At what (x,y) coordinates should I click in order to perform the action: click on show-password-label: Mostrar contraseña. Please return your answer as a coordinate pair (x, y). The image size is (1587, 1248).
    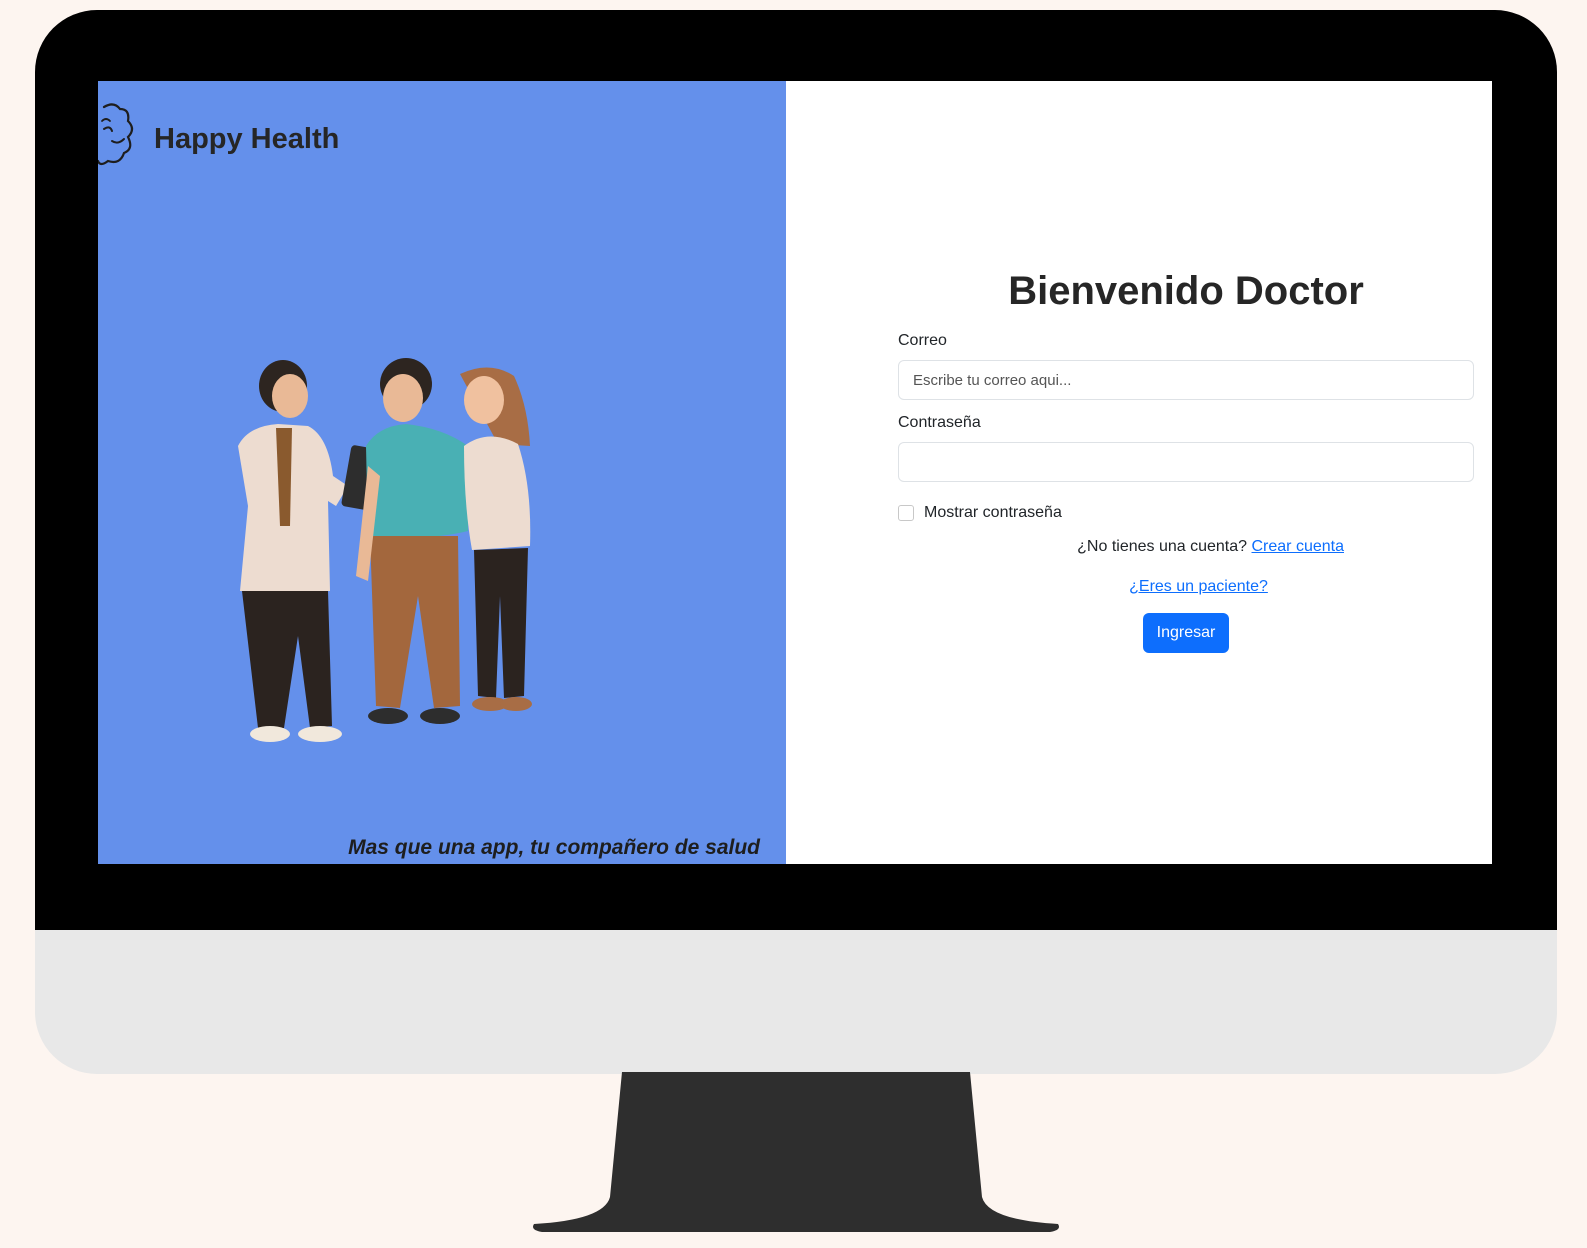
    Looking at the image, I should click on (993, 513).